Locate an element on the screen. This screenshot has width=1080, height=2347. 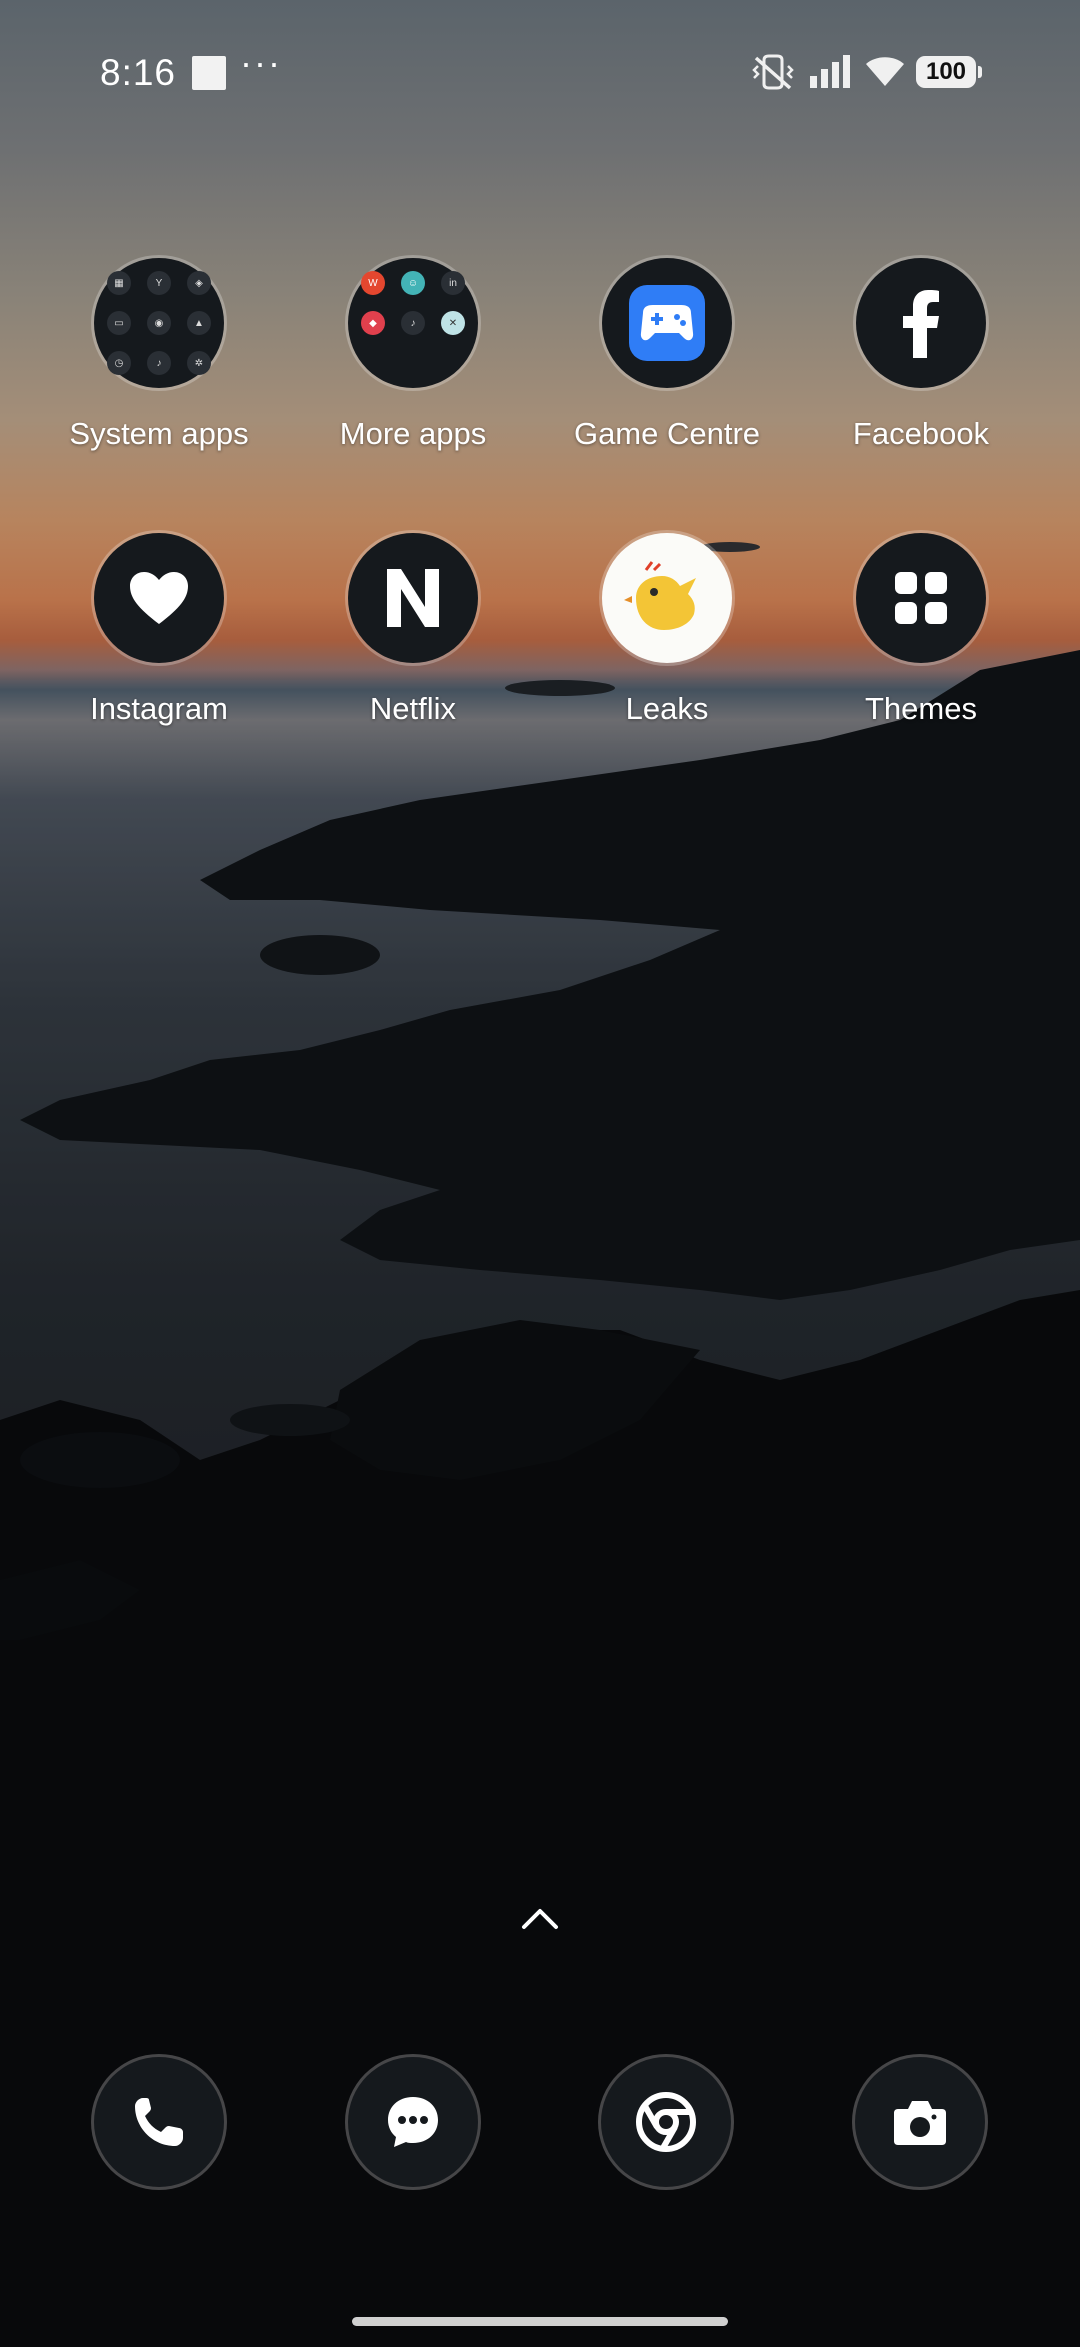
app-instagram: Instagram is located at coordinates (159, 630).